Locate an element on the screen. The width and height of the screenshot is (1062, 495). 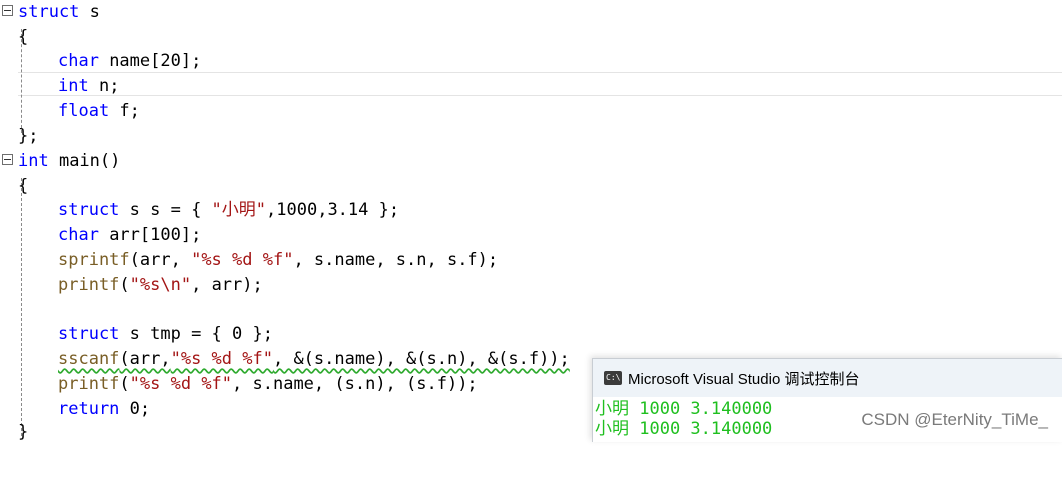
code-line: char name[20]; is located at coordinates (100, 61).